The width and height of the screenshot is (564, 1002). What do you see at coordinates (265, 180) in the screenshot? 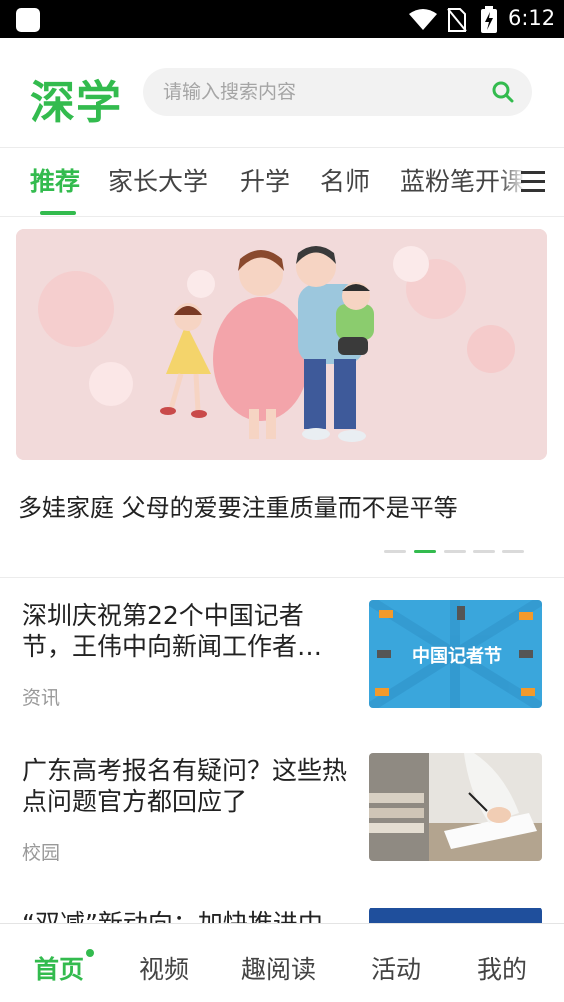
I see `tab-further-study: 升学` at bounding box center [265, 180].